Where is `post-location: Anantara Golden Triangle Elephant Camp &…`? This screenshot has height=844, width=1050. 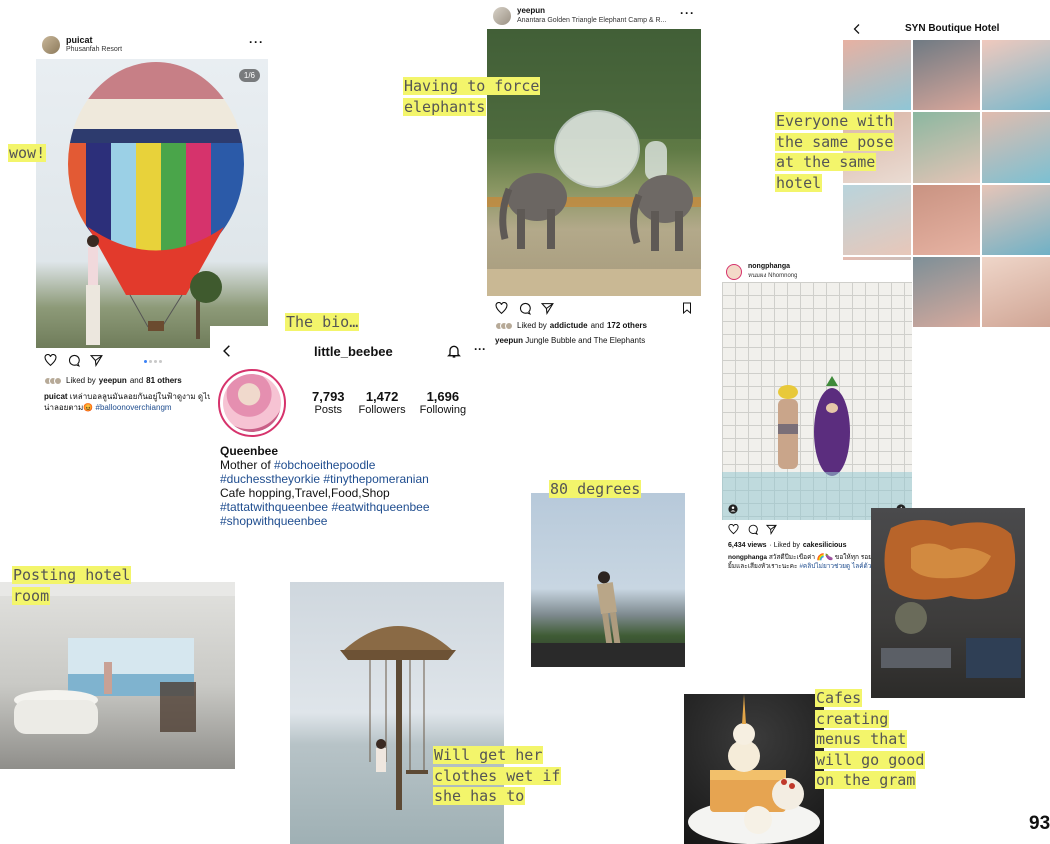
post-location: Anantara Golden Triangle Elephant Camp &… is located at coordinates (597, 20).